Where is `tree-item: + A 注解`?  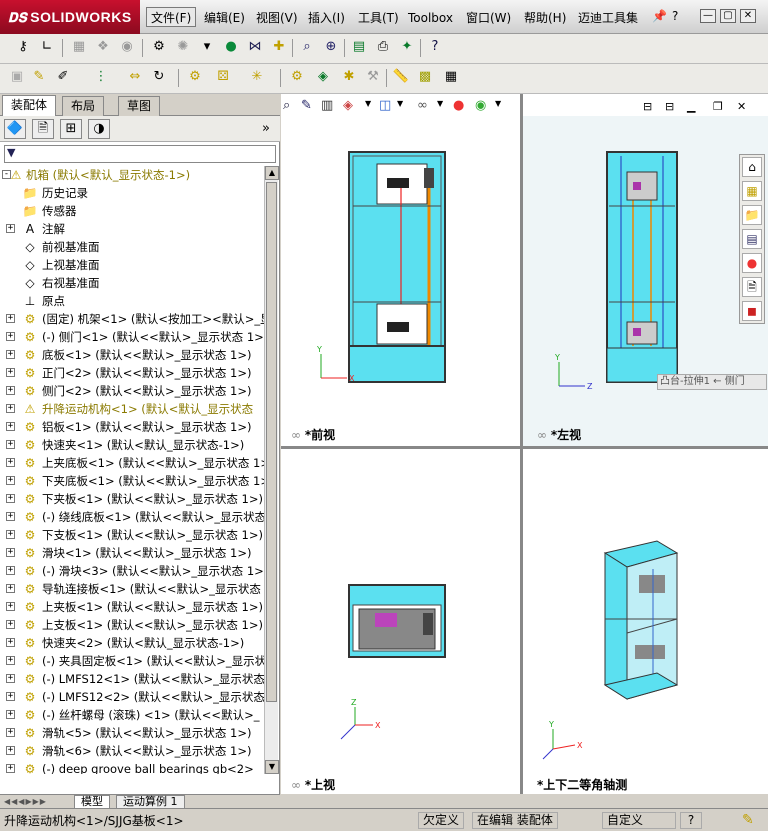 tree-item: + A 注解 is located at coordinates (132, 229).